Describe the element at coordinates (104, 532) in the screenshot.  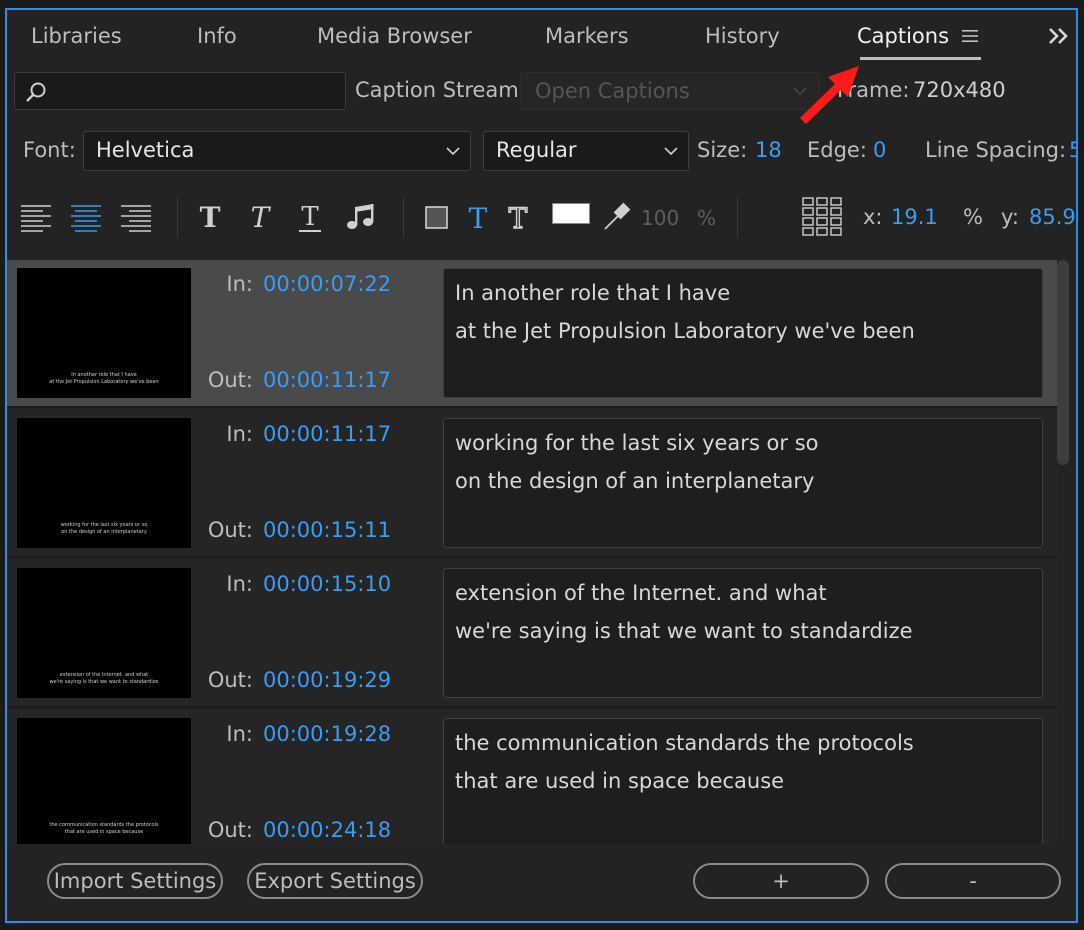
I see `thumbnail-caption-line: on the design of an interplanetary` at that location.